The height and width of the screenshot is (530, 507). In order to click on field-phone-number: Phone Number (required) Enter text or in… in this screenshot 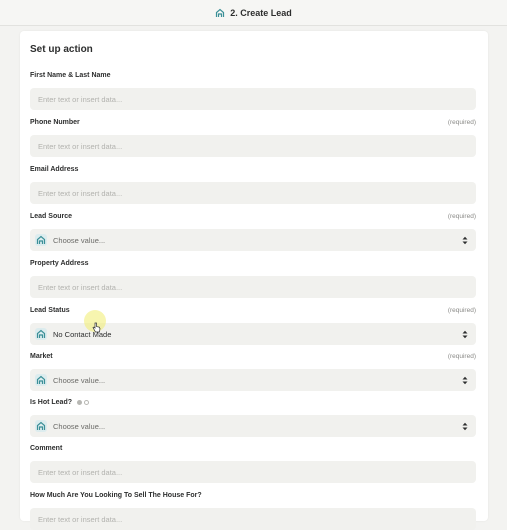, I will do `click(253, 136)`.